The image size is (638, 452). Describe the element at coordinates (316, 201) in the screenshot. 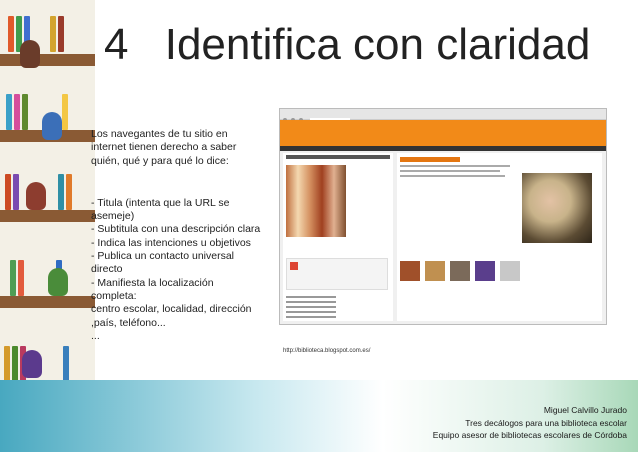

I see `bookshop-image` at that location.